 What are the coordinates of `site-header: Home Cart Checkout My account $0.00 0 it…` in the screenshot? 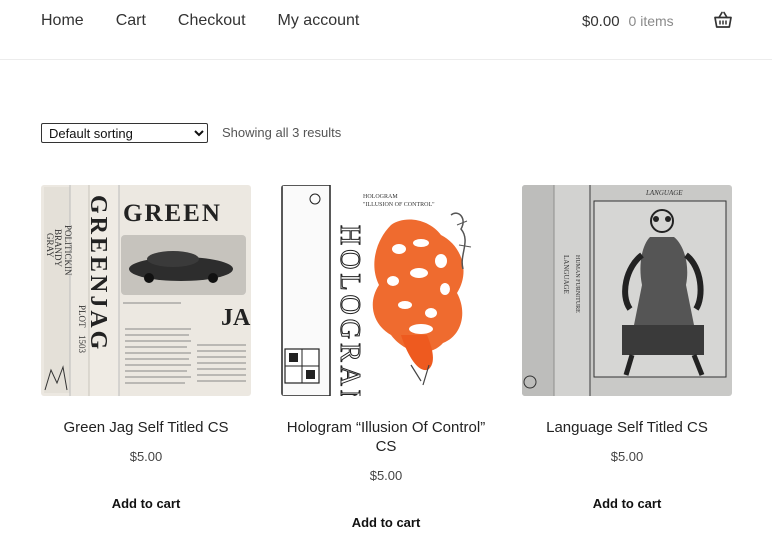 It's located at (386, 30).